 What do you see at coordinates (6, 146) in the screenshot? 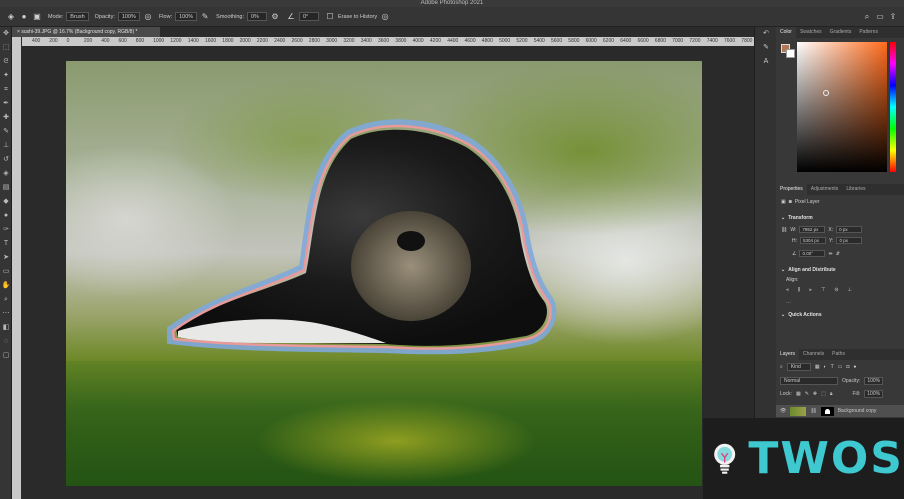
I see `stamp-tool-icon: ⊥` at bounding box center [6, 146].